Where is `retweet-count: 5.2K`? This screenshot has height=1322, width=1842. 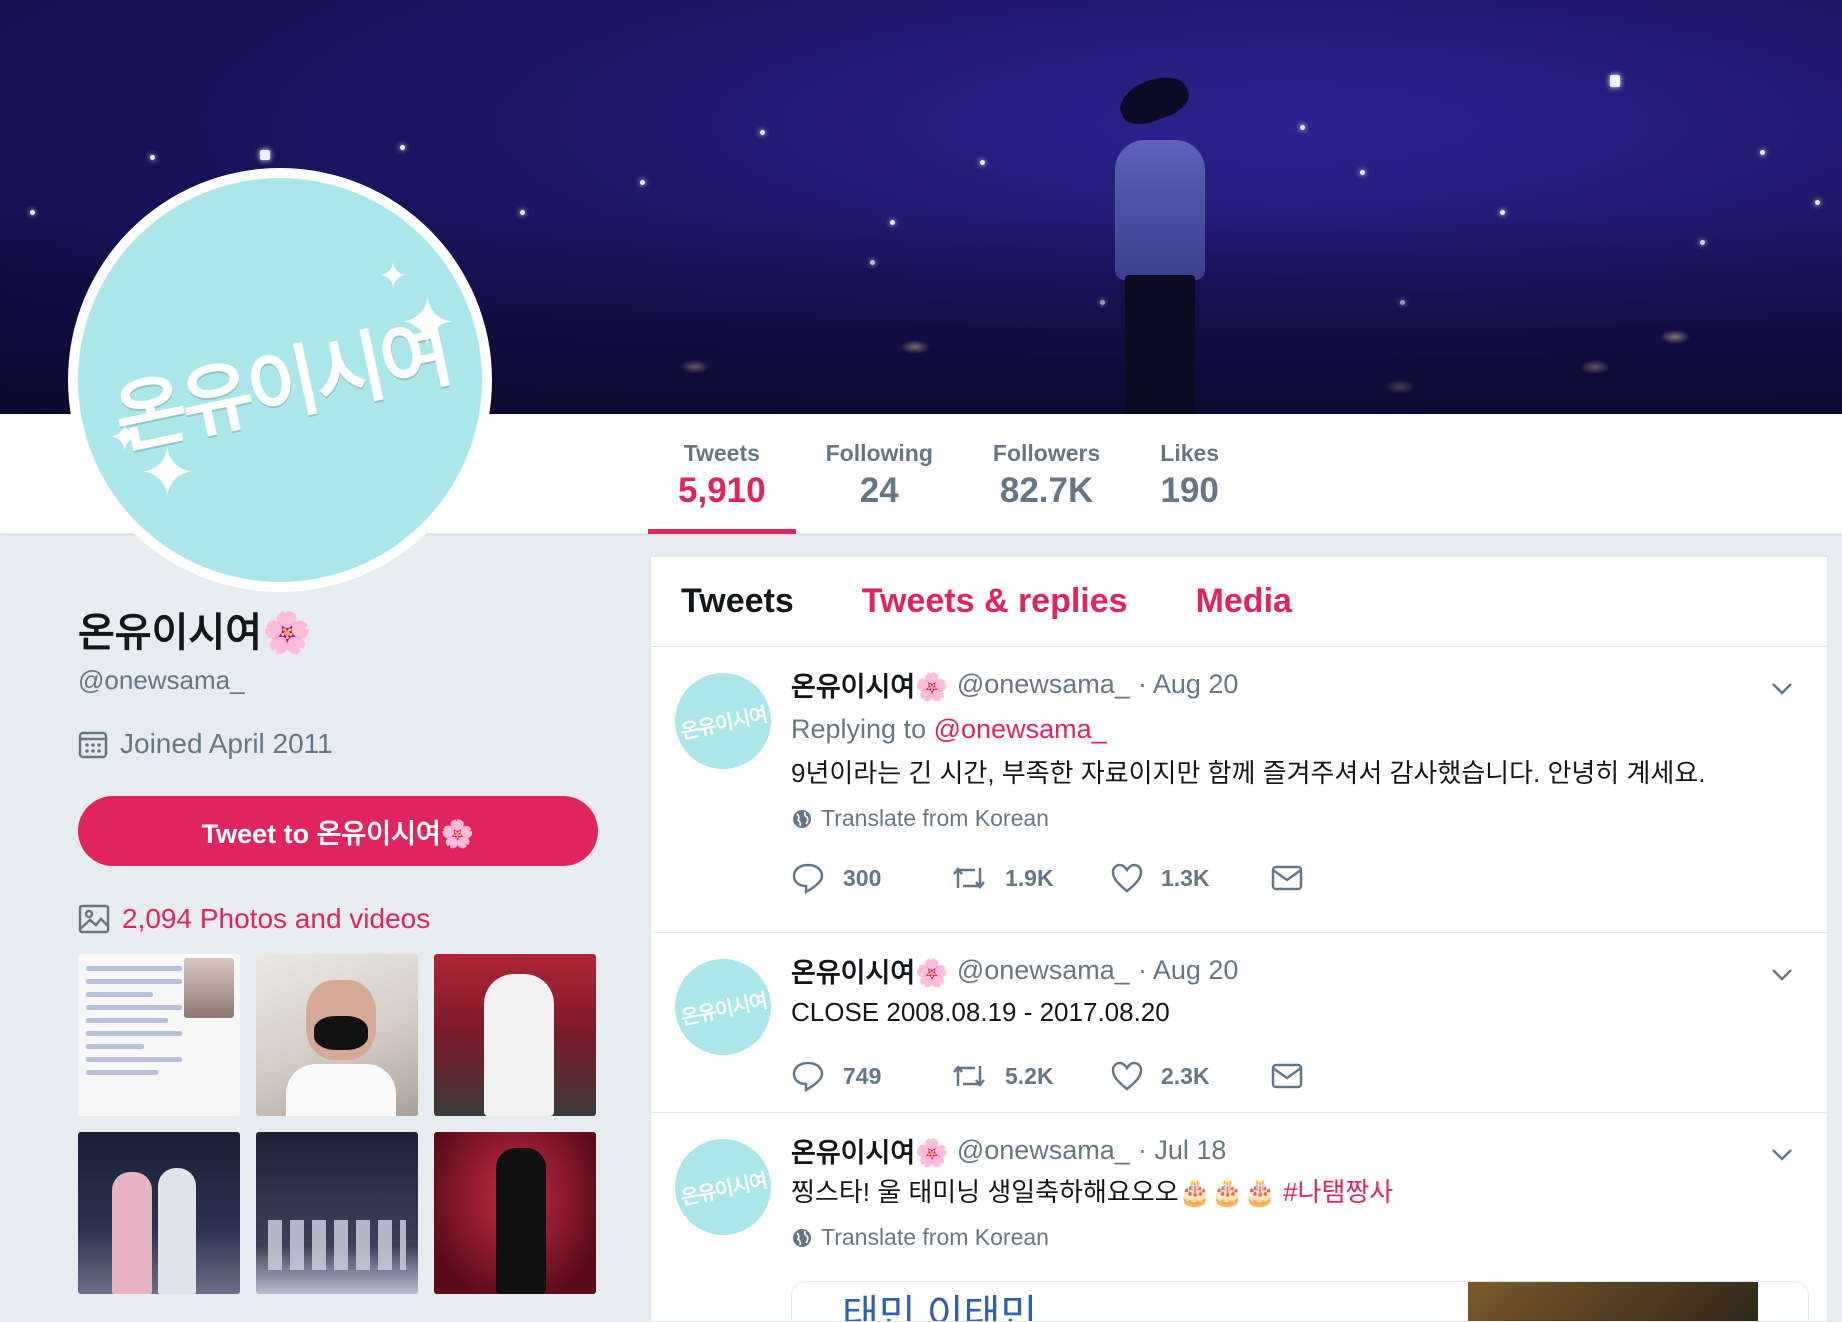 retweet-count: 5.2K is located at coordinates (1029, 1075).